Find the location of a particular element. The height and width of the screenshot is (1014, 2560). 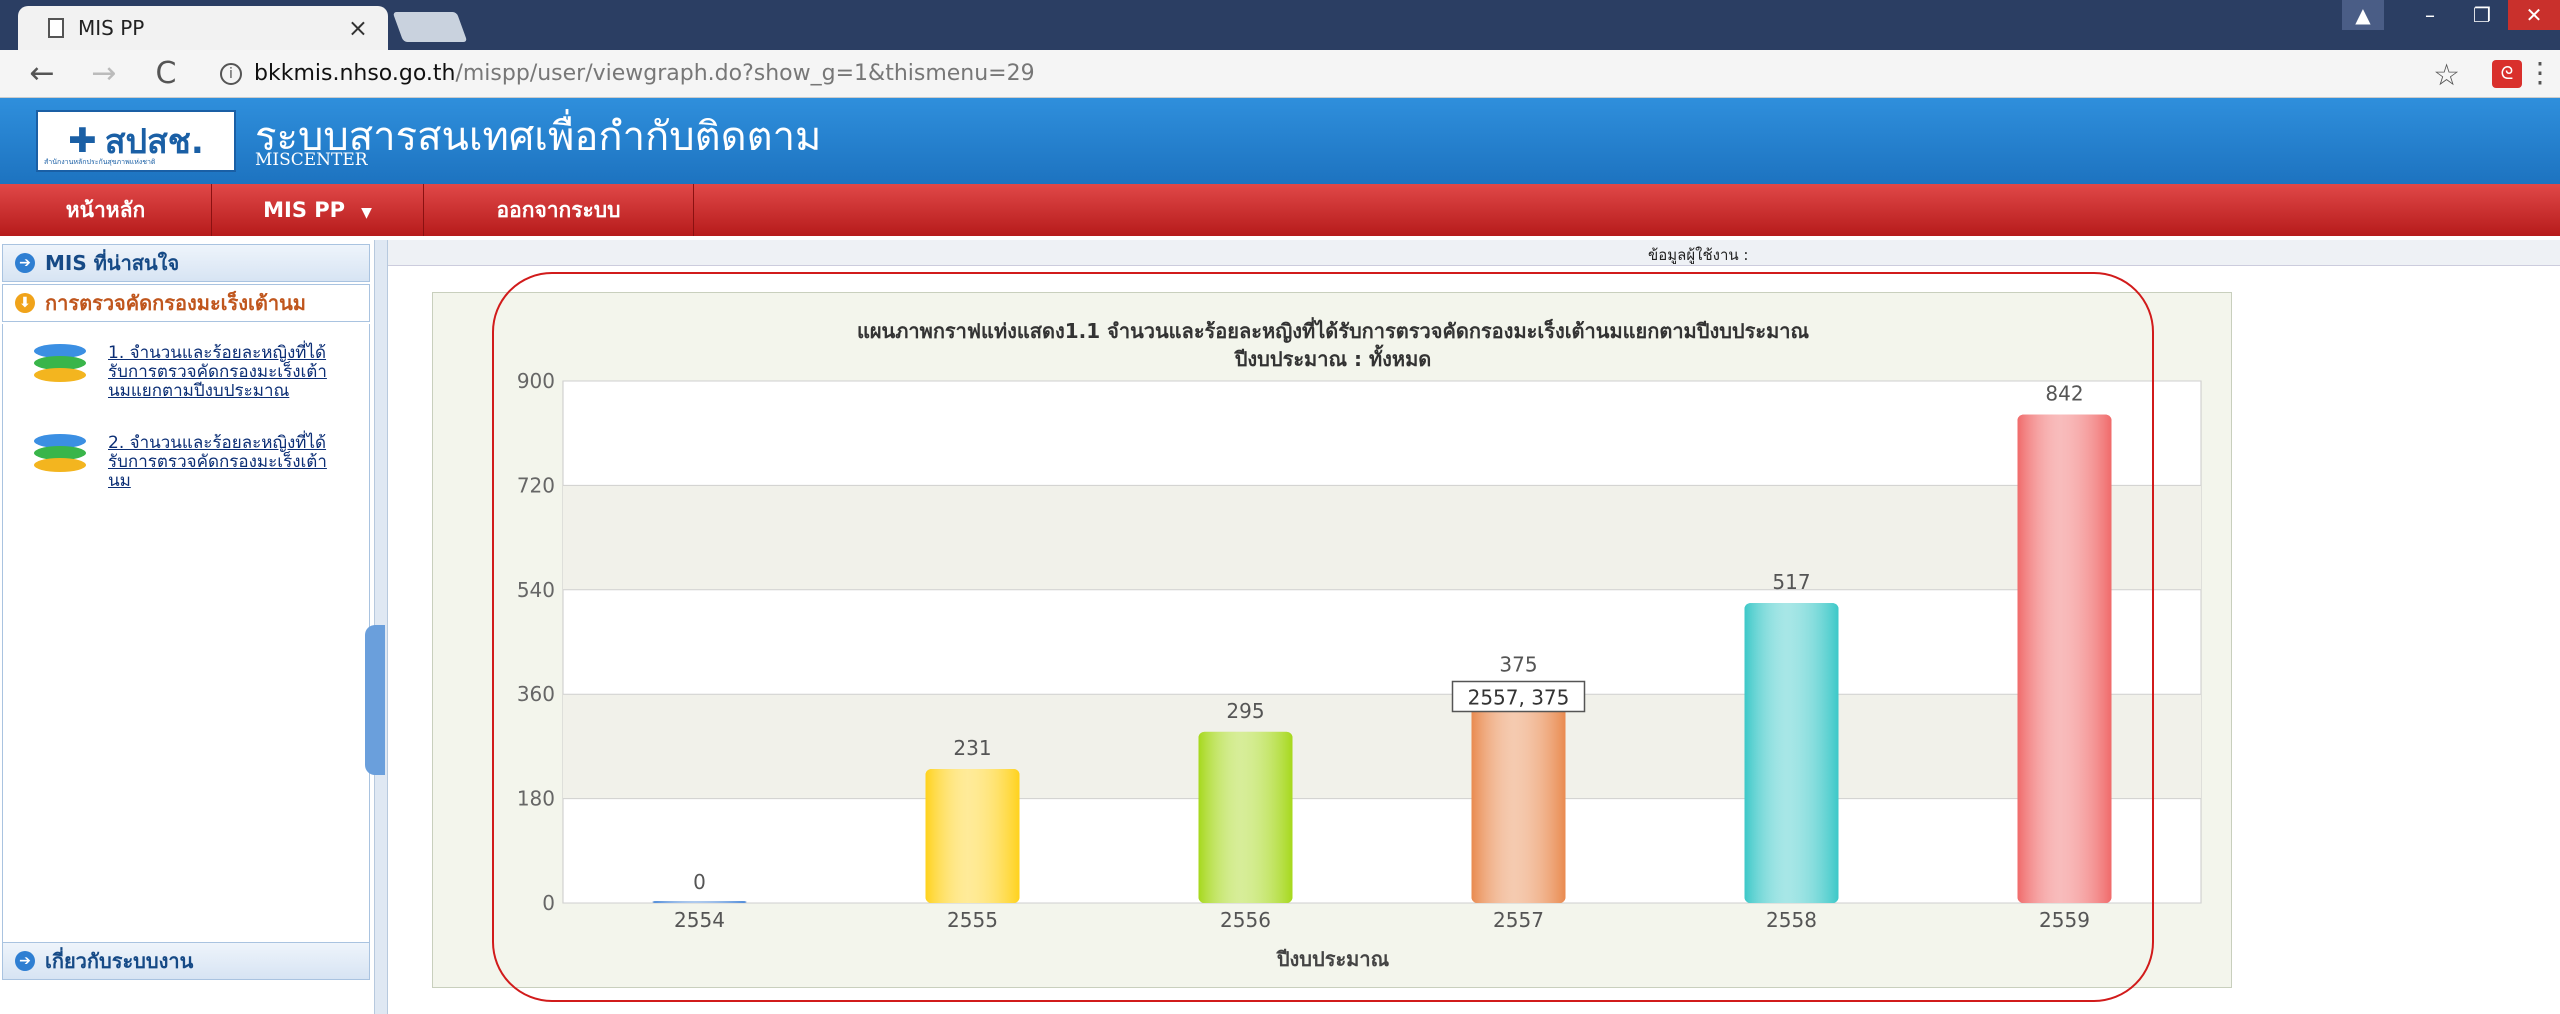

chevron-down-icon: ▼ is located at coordinates (366, 213).